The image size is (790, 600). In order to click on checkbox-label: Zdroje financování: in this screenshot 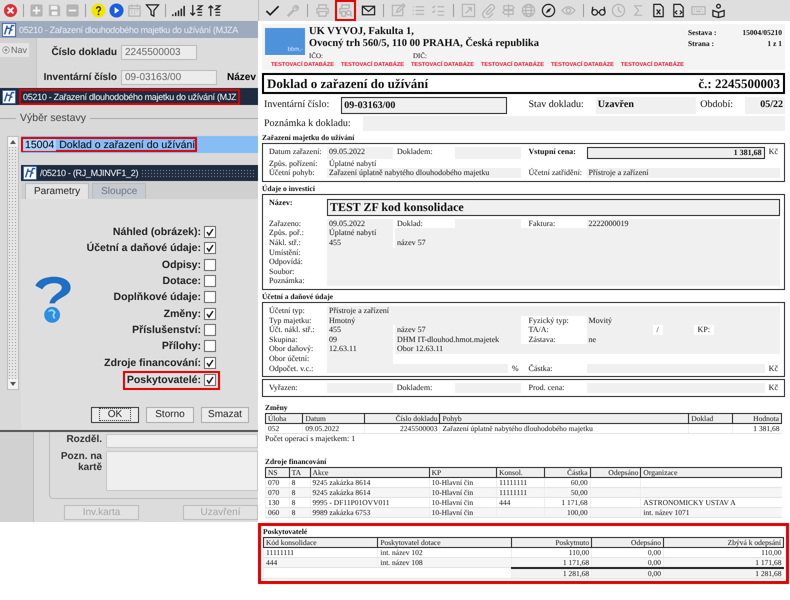, I will do `click(152, 362)`.